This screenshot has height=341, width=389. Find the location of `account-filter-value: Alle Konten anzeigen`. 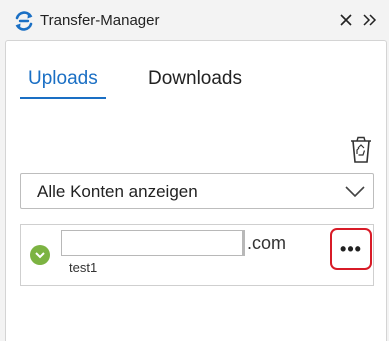

account-filter-value: Alle Konten anzeigen is located at coordinates (117, 191).